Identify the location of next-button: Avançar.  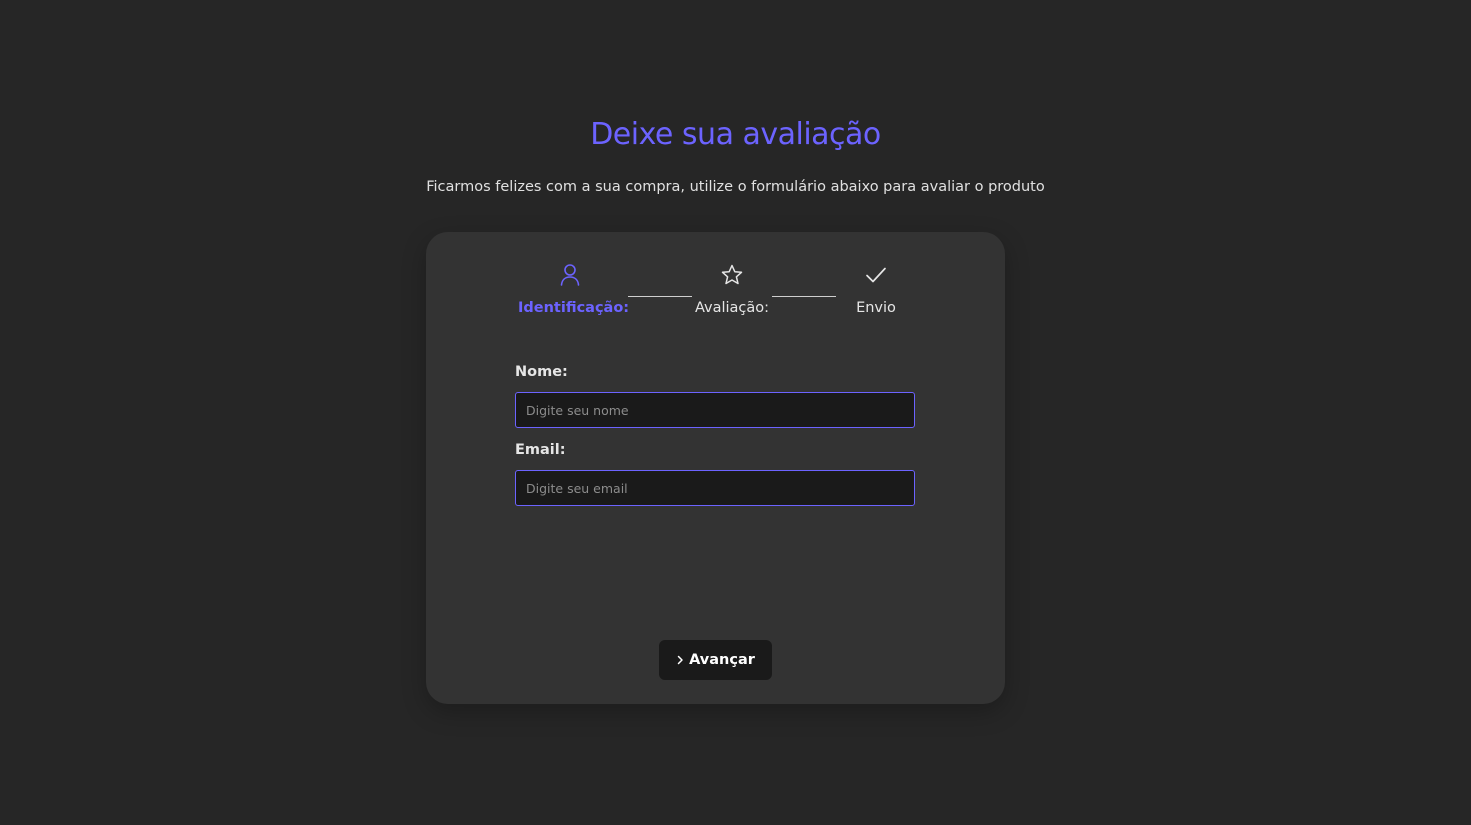
(715, 660).